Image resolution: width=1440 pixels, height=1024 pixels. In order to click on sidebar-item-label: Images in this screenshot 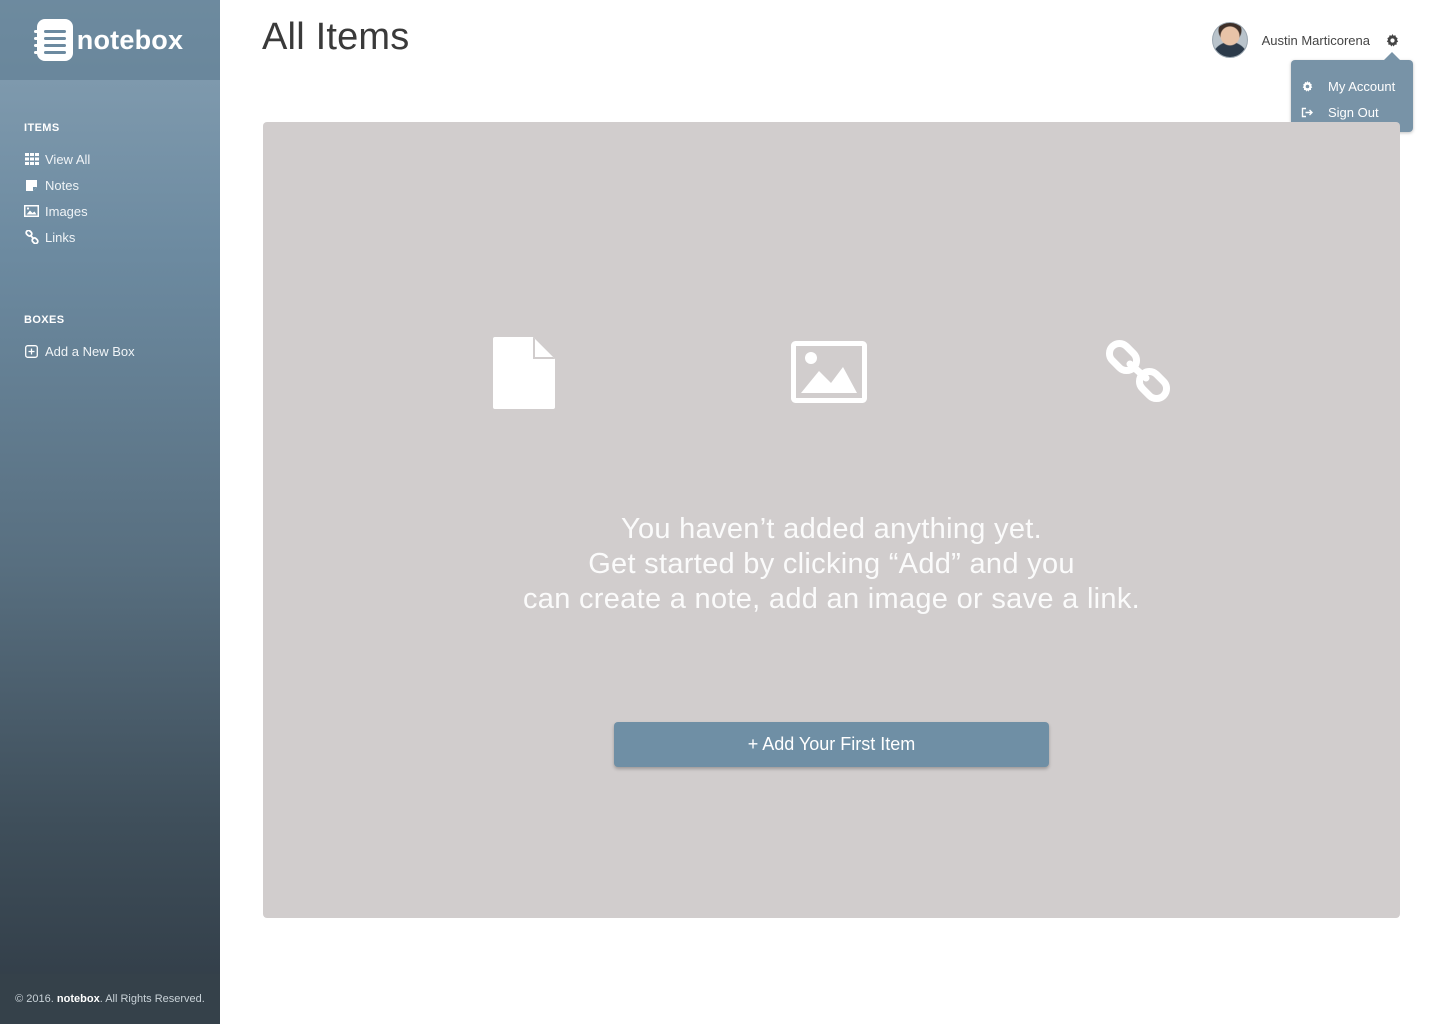, I will do `click(66, 211)`.